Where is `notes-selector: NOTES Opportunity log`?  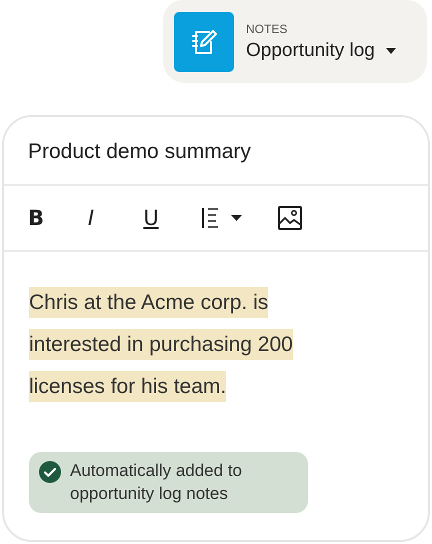 notes-selector: NOTES Opportunity log is located at coordinates (295, 41).